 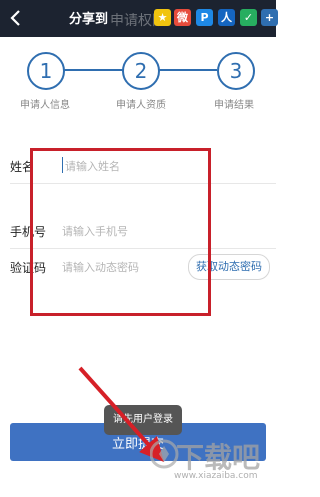 What do you see at coordinates (216, 476) in the screenshot?
I see `watermark-url: www.xiazaiba.com` at bounding box center [216, 476].